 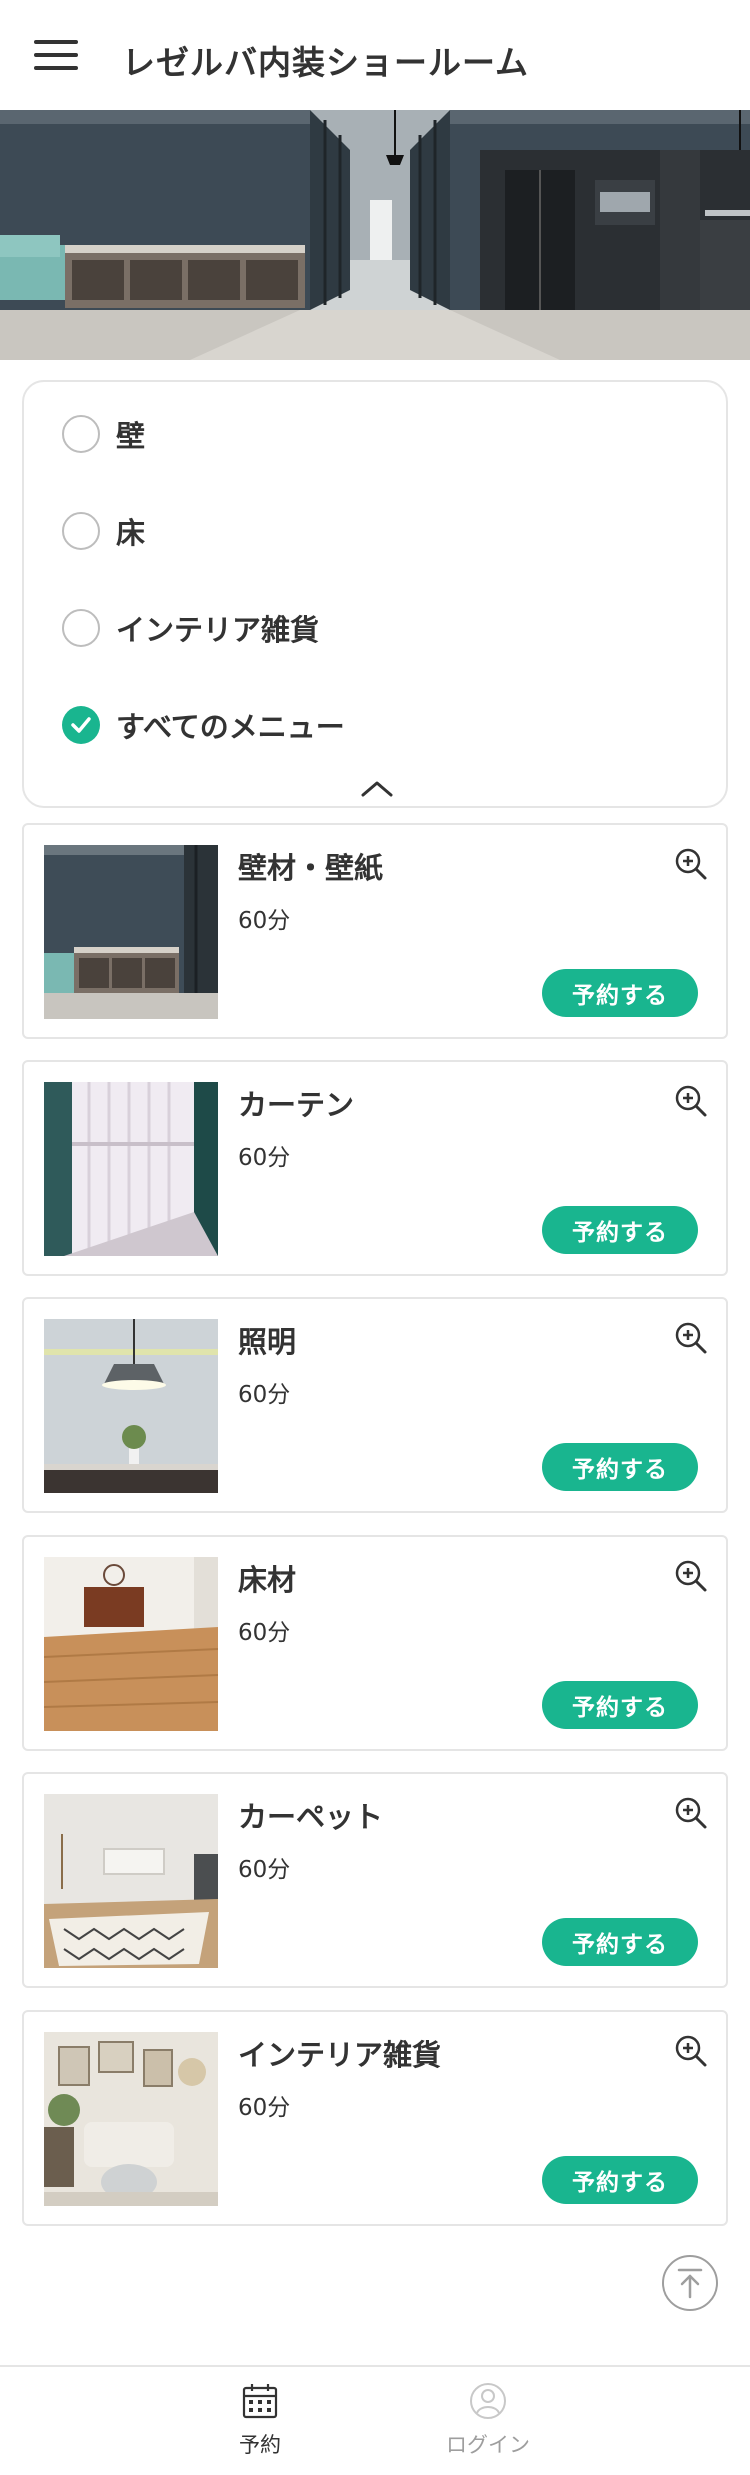 I want to click on collapse-filter-button, so click(x=377, y=788).